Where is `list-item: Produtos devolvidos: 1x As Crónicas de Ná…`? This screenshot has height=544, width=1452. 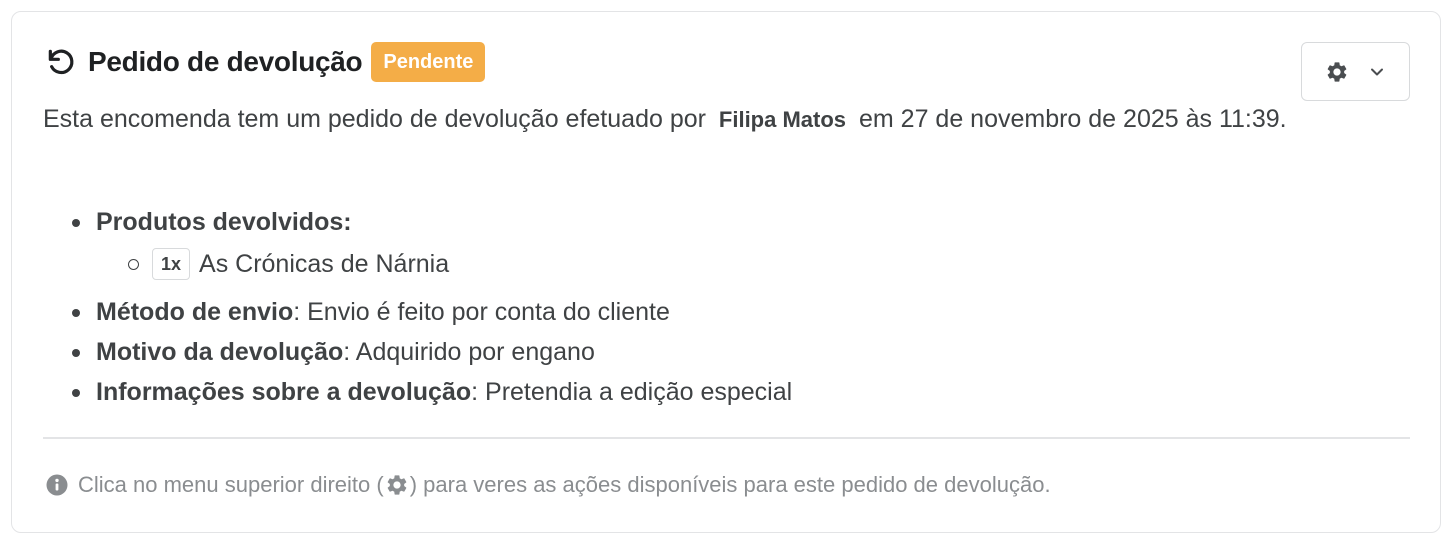 list-item: Produtos devolvidos: 1x As Crónicas de Ná… is located at coordinates (431, 243).